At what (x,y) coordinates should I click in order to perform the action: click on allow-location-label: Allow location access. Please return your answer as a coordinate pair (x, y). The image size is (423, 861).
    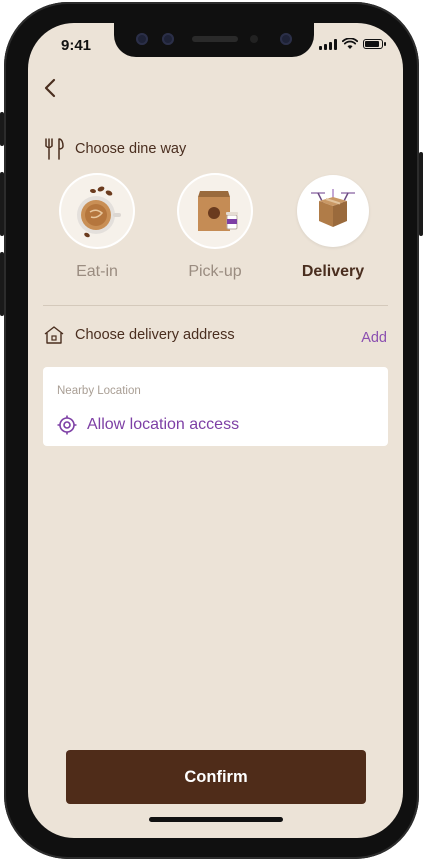
    Looking at the image, I should click on (163, 424).